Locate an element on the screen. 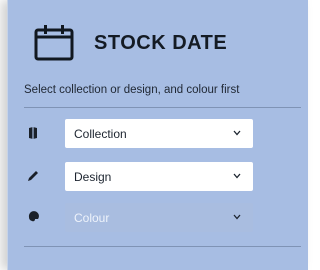  colour-select-value: Colour is located at coordinates (92, 217).